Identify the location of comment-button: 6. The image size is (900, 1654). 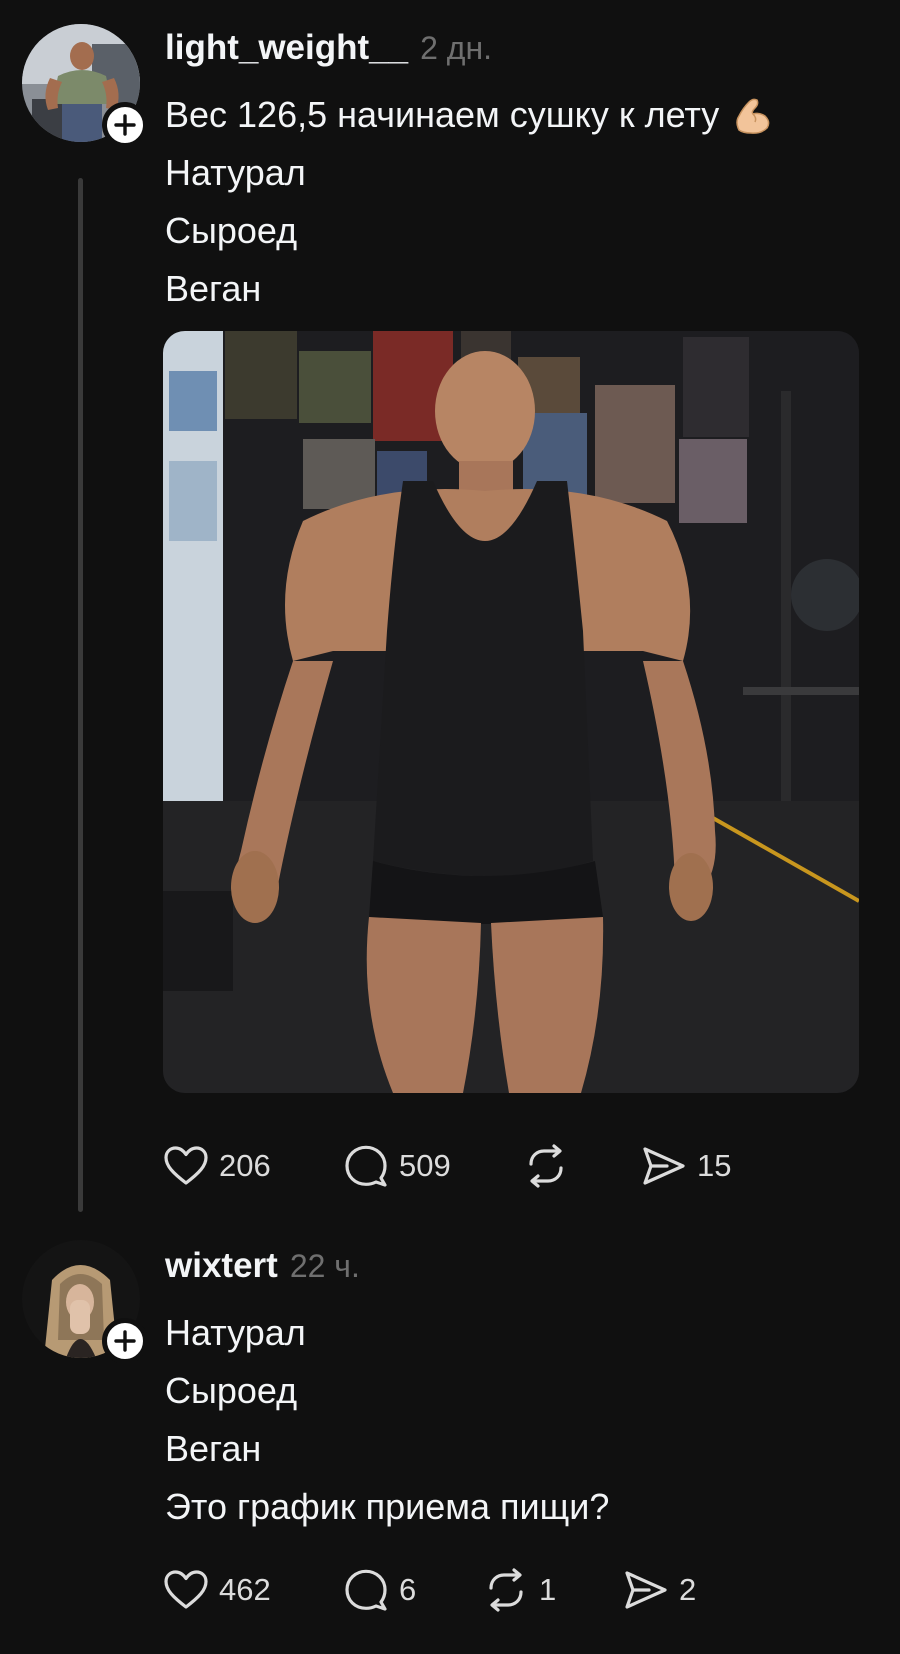
(413, 1590).